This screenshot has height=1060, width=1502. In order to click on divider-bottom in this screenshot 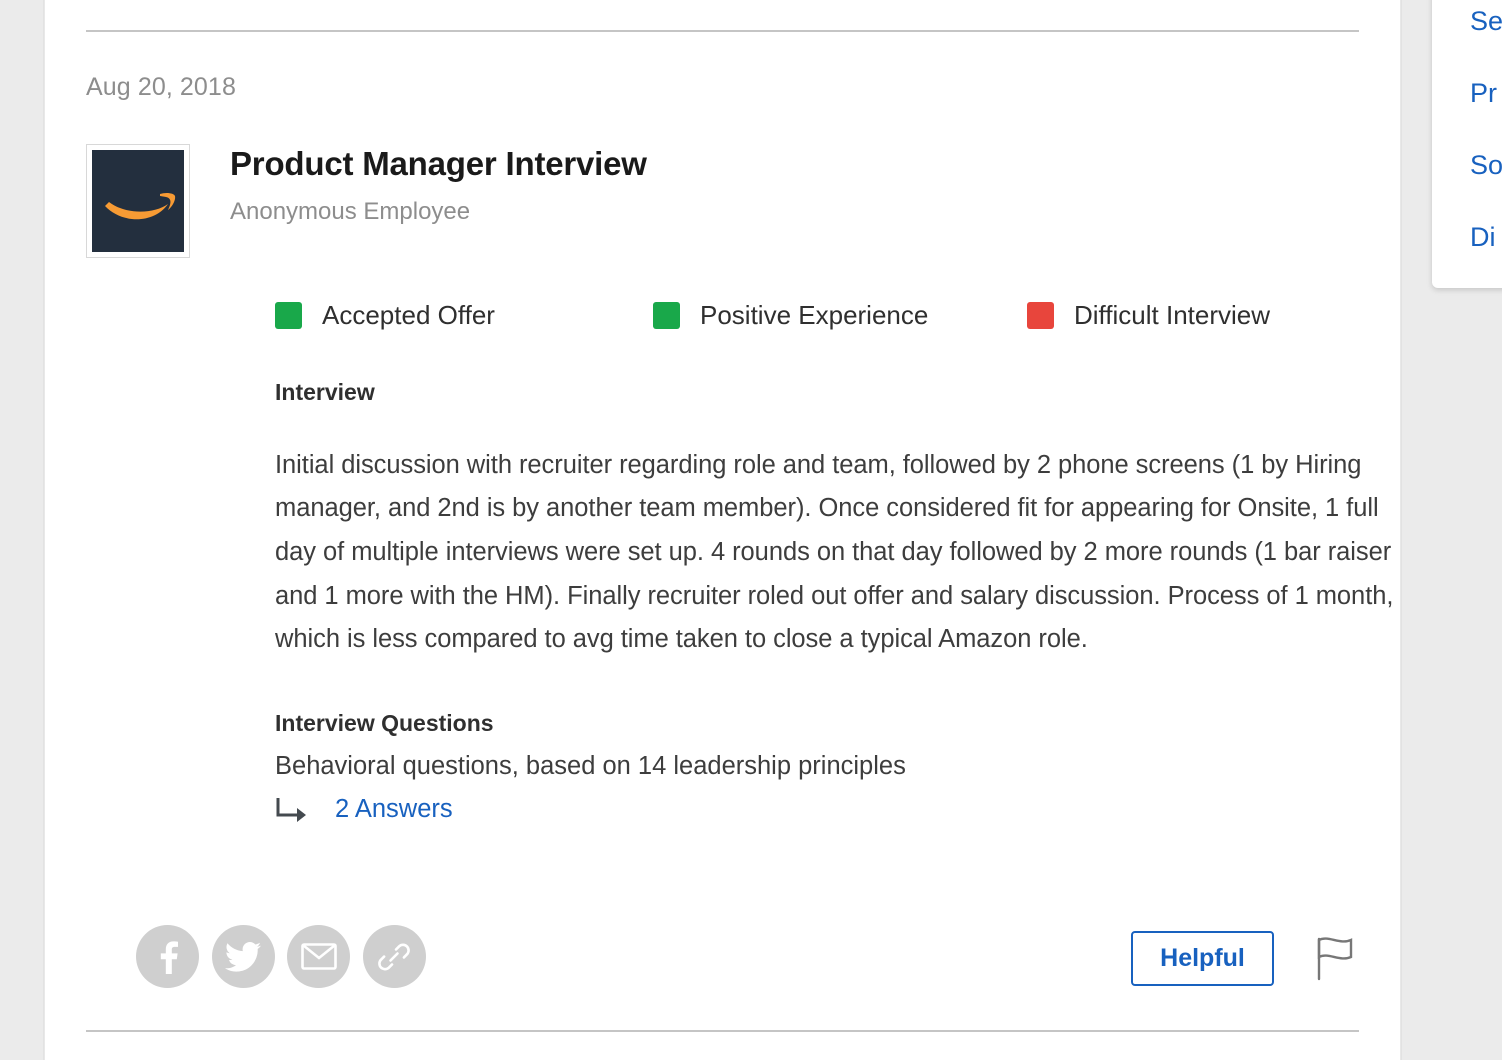, I will do `click(722, 1031)`.